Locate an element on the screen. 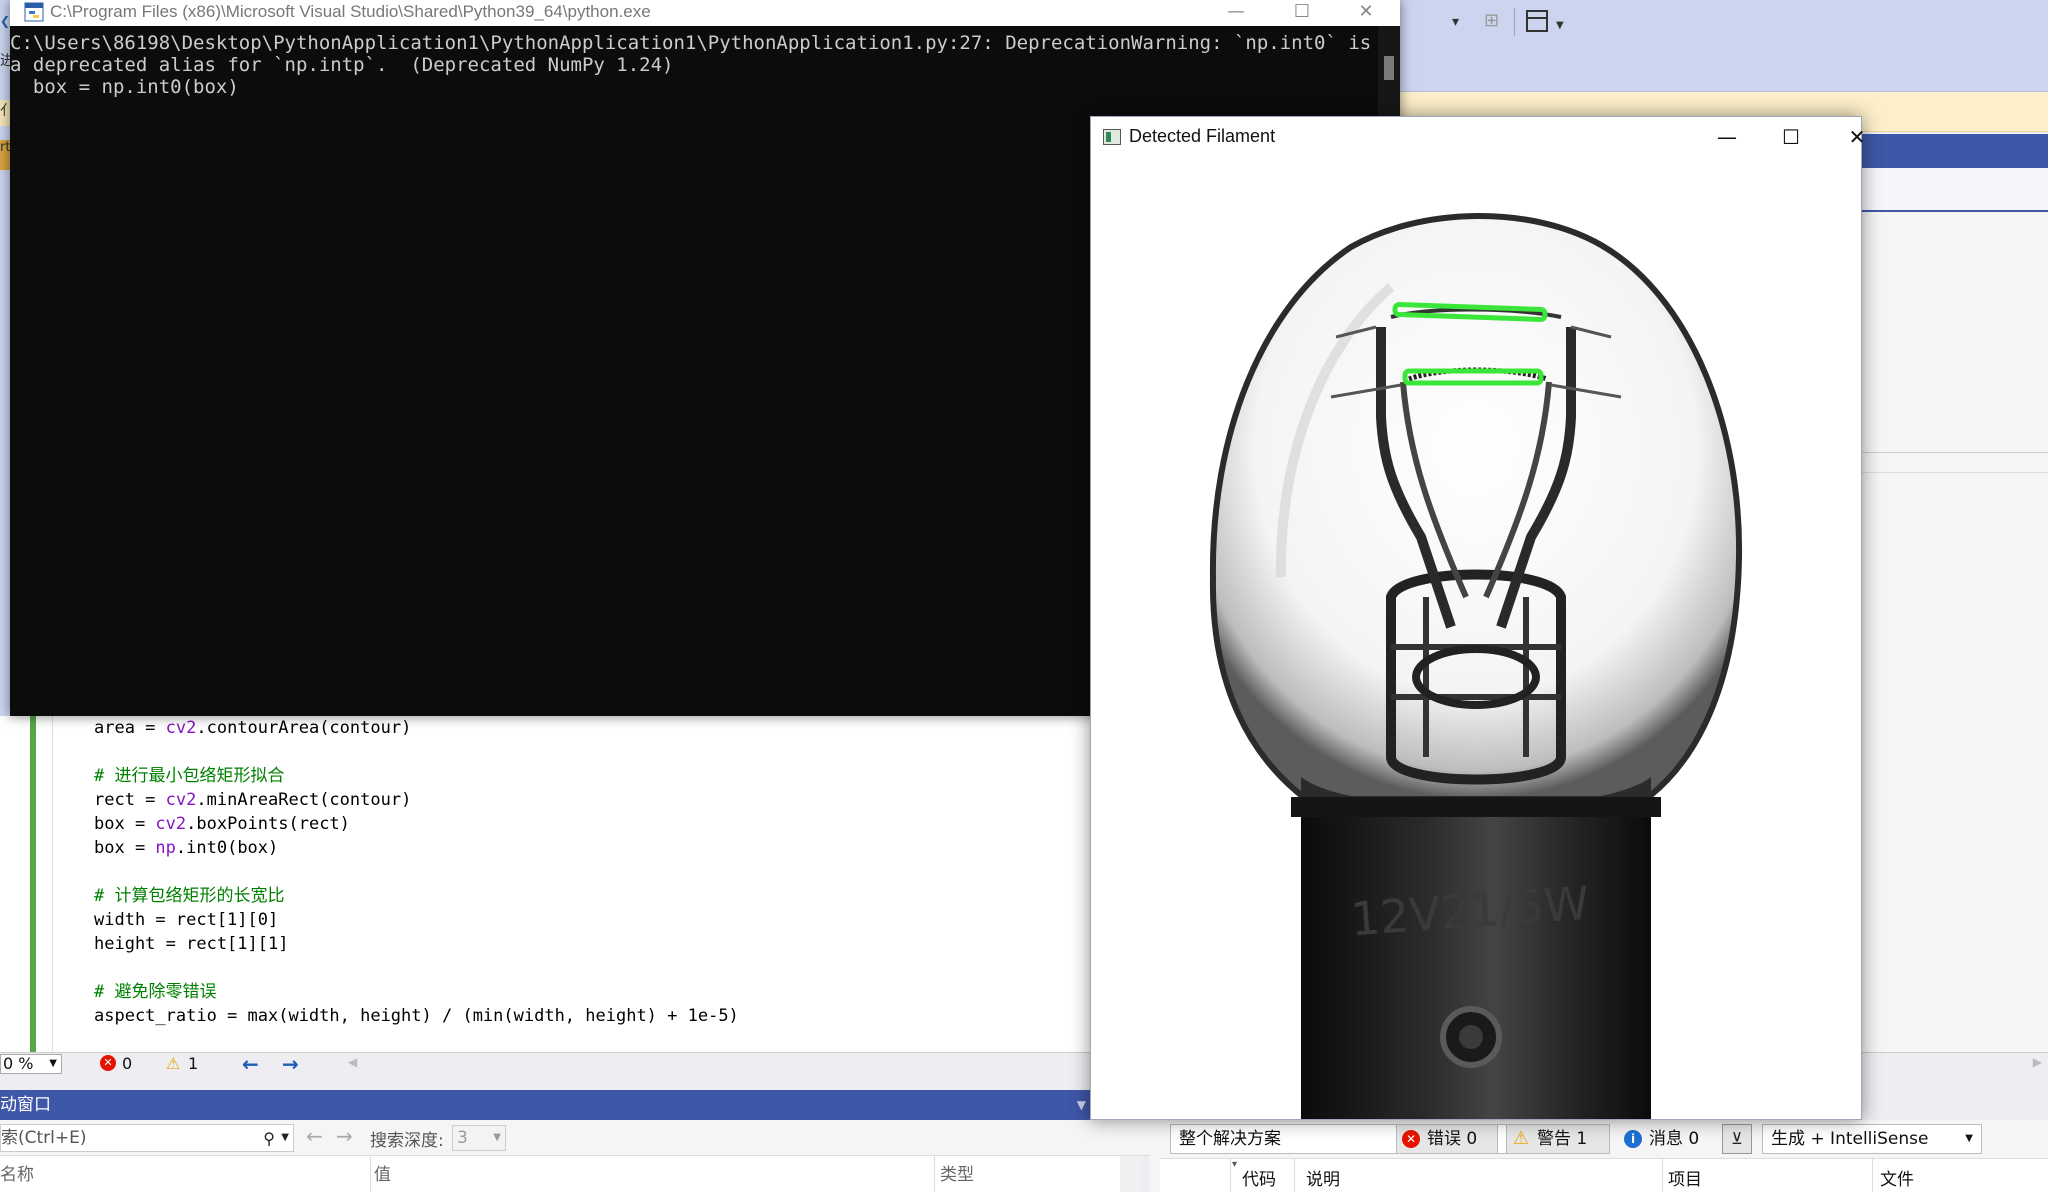 The width and height of the screenshot is (2048, 1192). column-header-type: 类型 is located at coordinates (957, 1172).